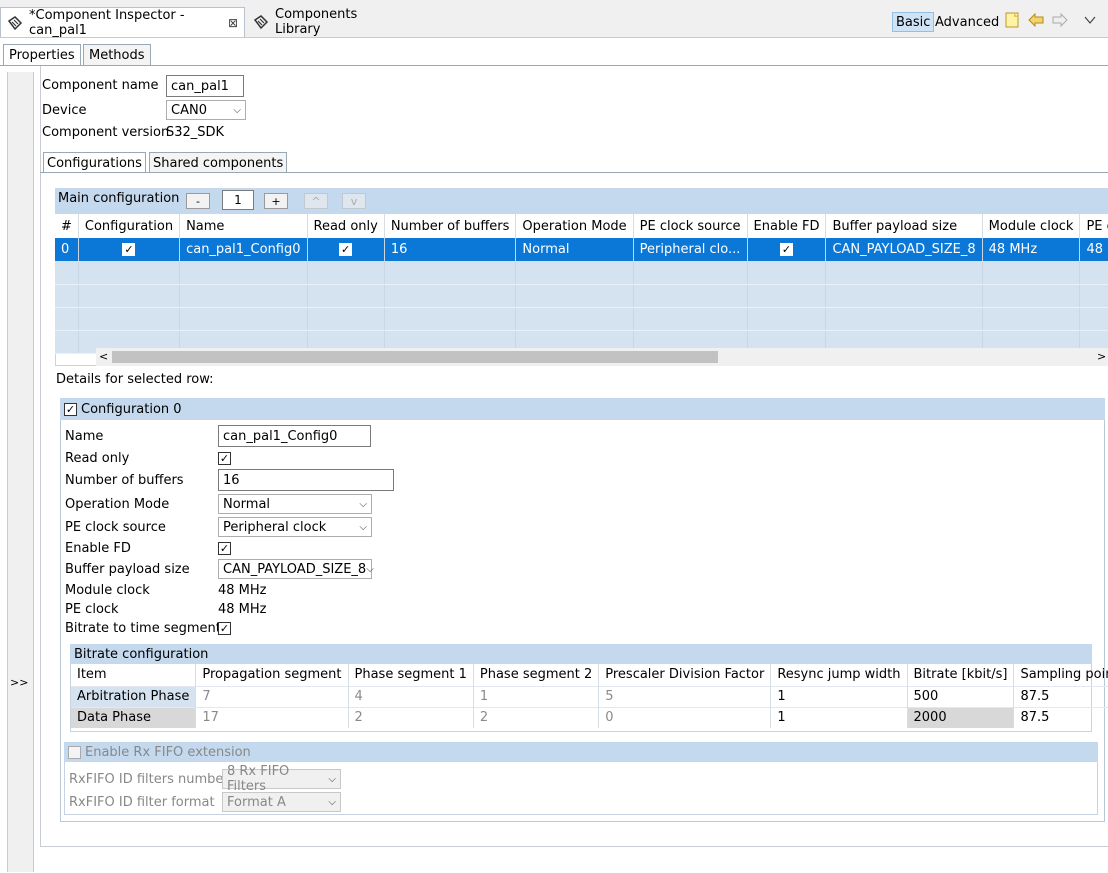  I want to click on tab-components-library: Components Library, so click(327, 22).